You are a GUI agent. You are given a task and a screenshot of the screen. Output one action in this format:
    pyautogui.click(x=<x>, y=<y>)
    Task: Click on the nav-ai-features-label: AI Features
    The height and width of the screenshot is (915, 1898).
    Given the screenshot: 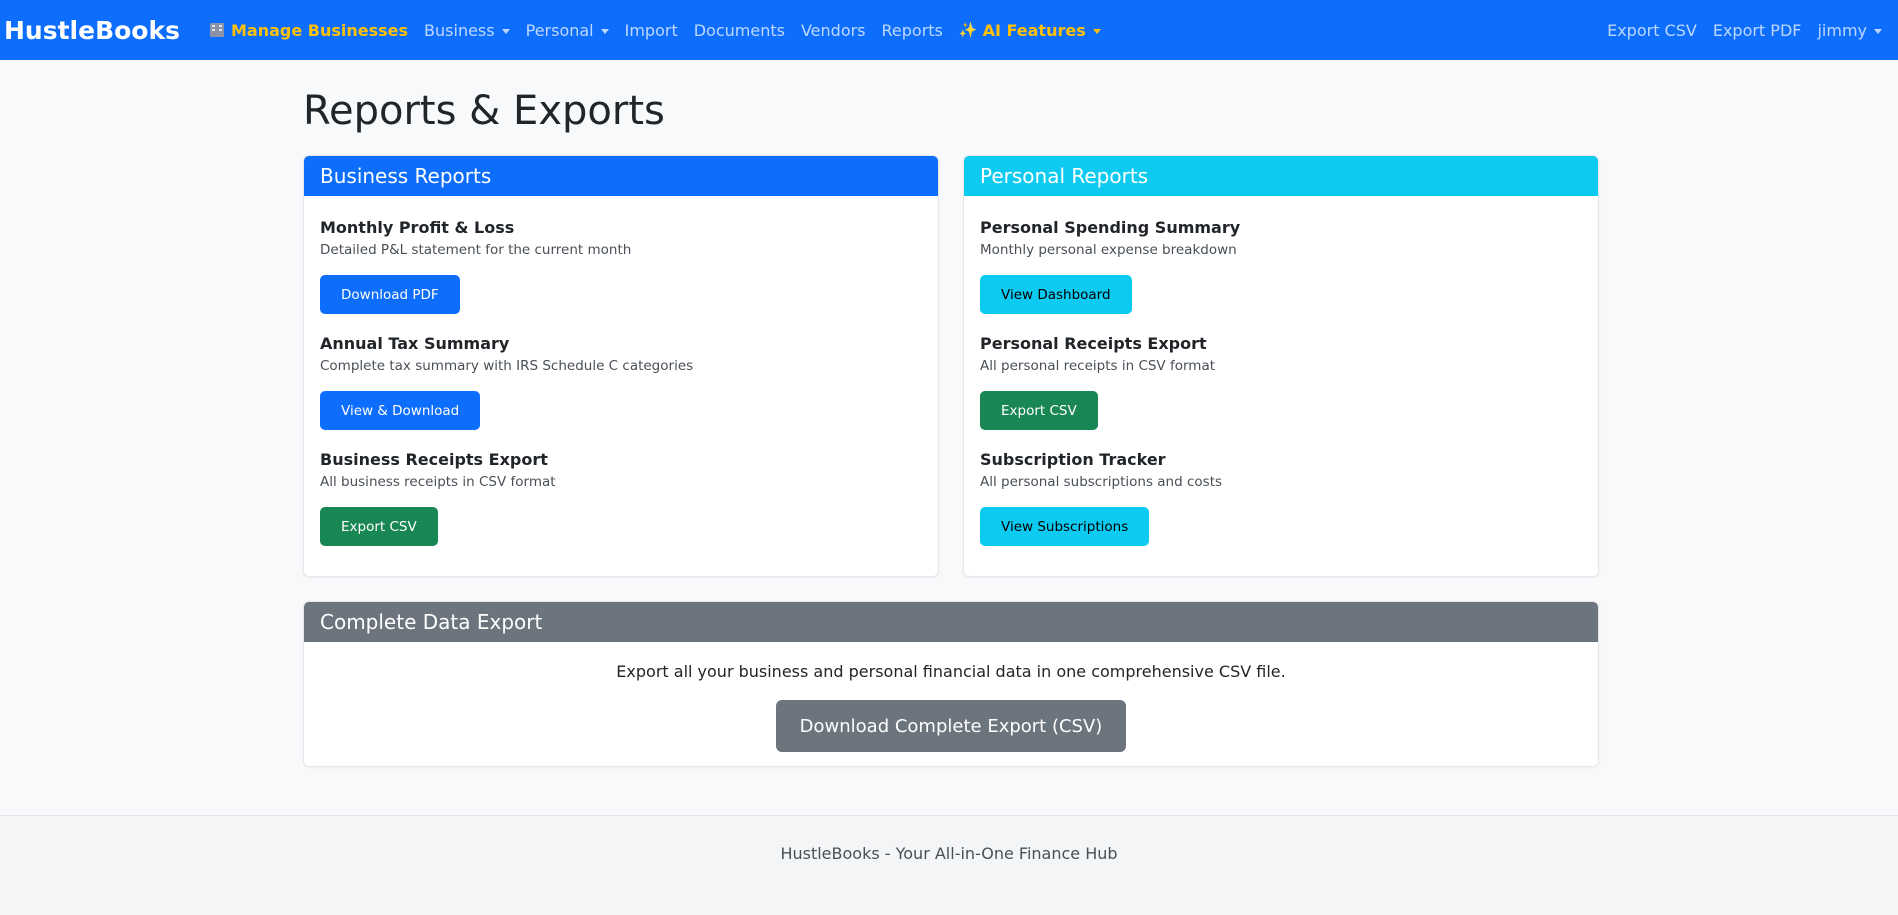 What is the action you would take?
    pyautogui.click(x=1034, y=30)
    